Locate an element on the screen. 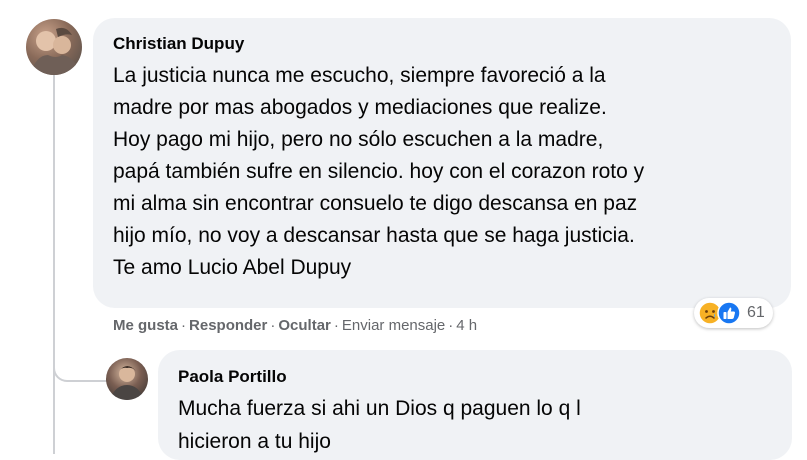  reply-profile-photo is located at coordinates (127, 383).